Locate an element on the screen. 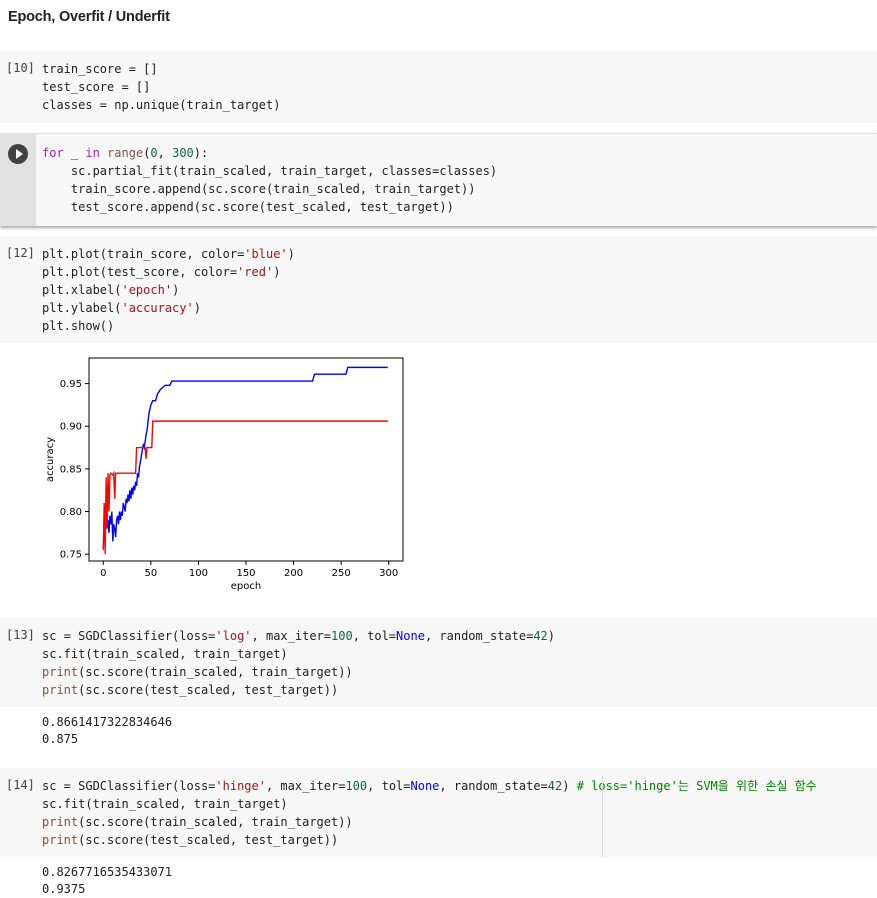 The image size is (877, 898). code-token: , is located at coordinates (165, 153).